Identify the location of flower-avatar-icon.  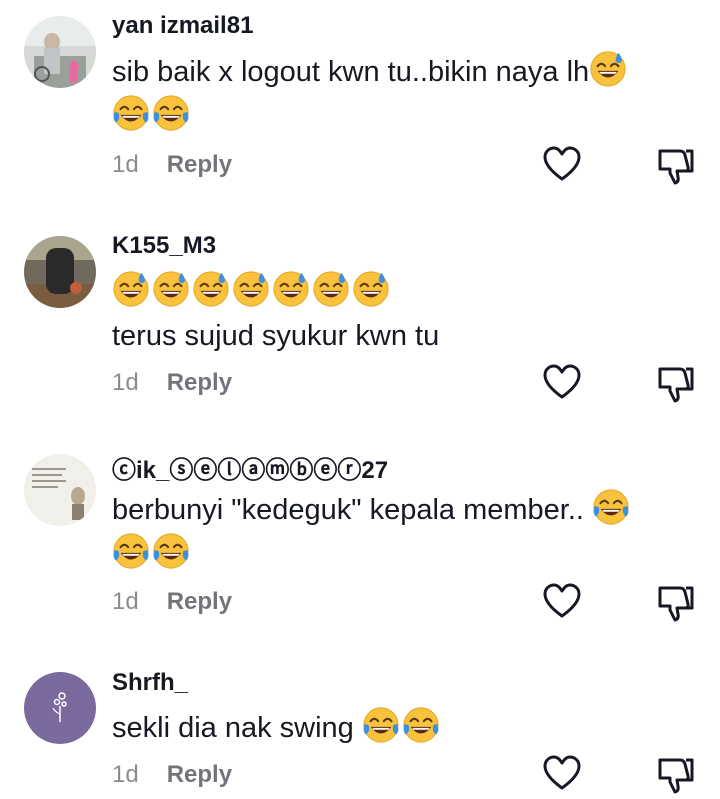
(60, 708).